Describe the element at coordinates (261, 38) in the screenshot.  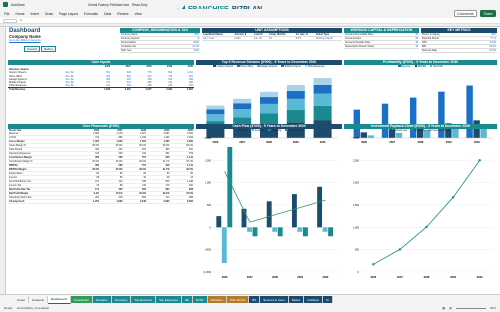
I see `unit-cell: Jan. 26` at that location.